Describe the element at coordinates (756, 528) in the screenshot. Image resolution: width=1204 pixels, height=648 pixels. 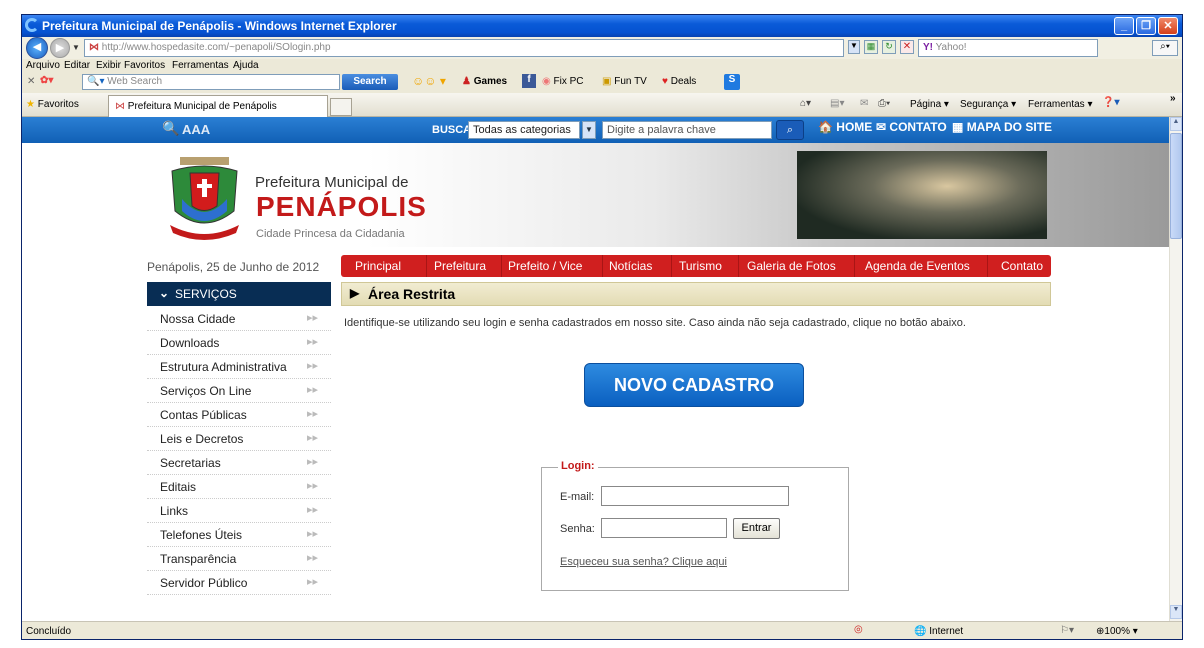
I see `login-submit-button: Entrar` at that location.